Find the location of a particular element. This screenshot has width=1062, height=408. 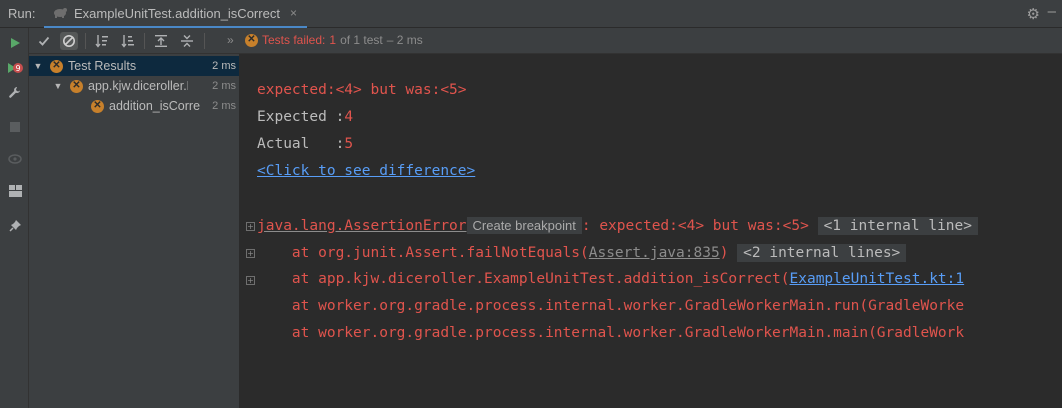

test-status-summary: ✕ Tests failed: 1 of 1 test – 2 ms is located at coordinates (334, 40).